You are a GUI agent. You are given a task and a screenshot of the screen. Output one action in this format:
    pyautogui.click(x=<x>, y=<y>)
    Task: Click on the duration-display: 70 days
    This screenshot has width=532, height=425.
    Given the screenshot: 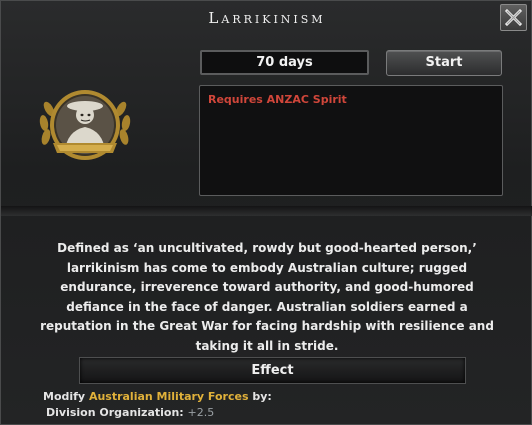 What is the action you would take?
    pyautogui.click(x=284, y=62)
    